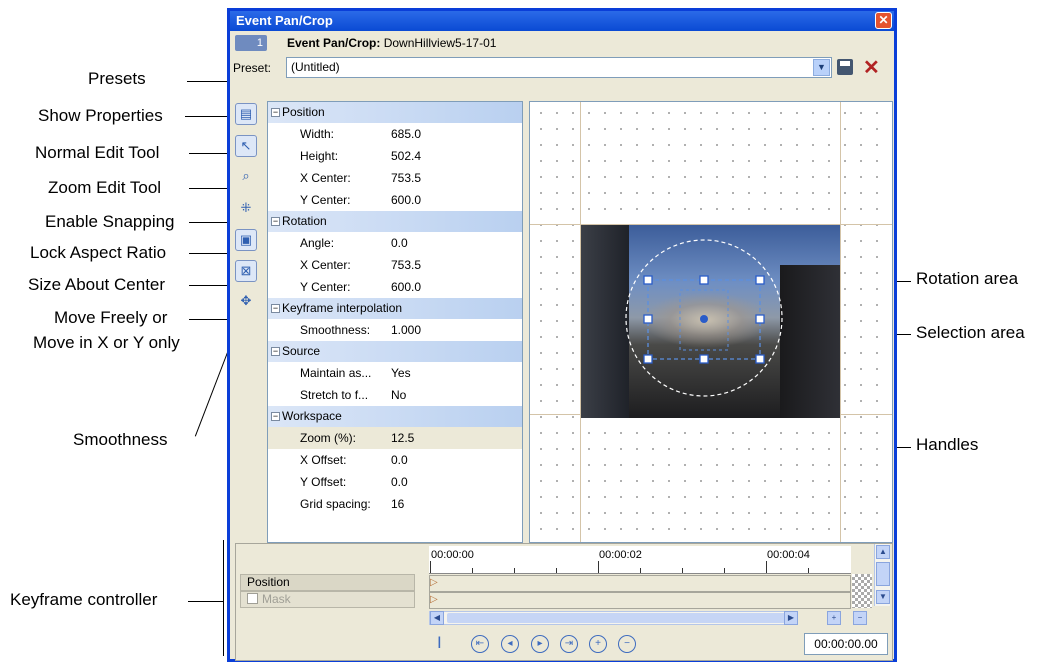 The height and width of the screenshot is (665, 1044). What do you see at coordinates (540, 644) in the screenshot?
I see `next-keyframe-icon: ▸` at bounding box center [540, 644].